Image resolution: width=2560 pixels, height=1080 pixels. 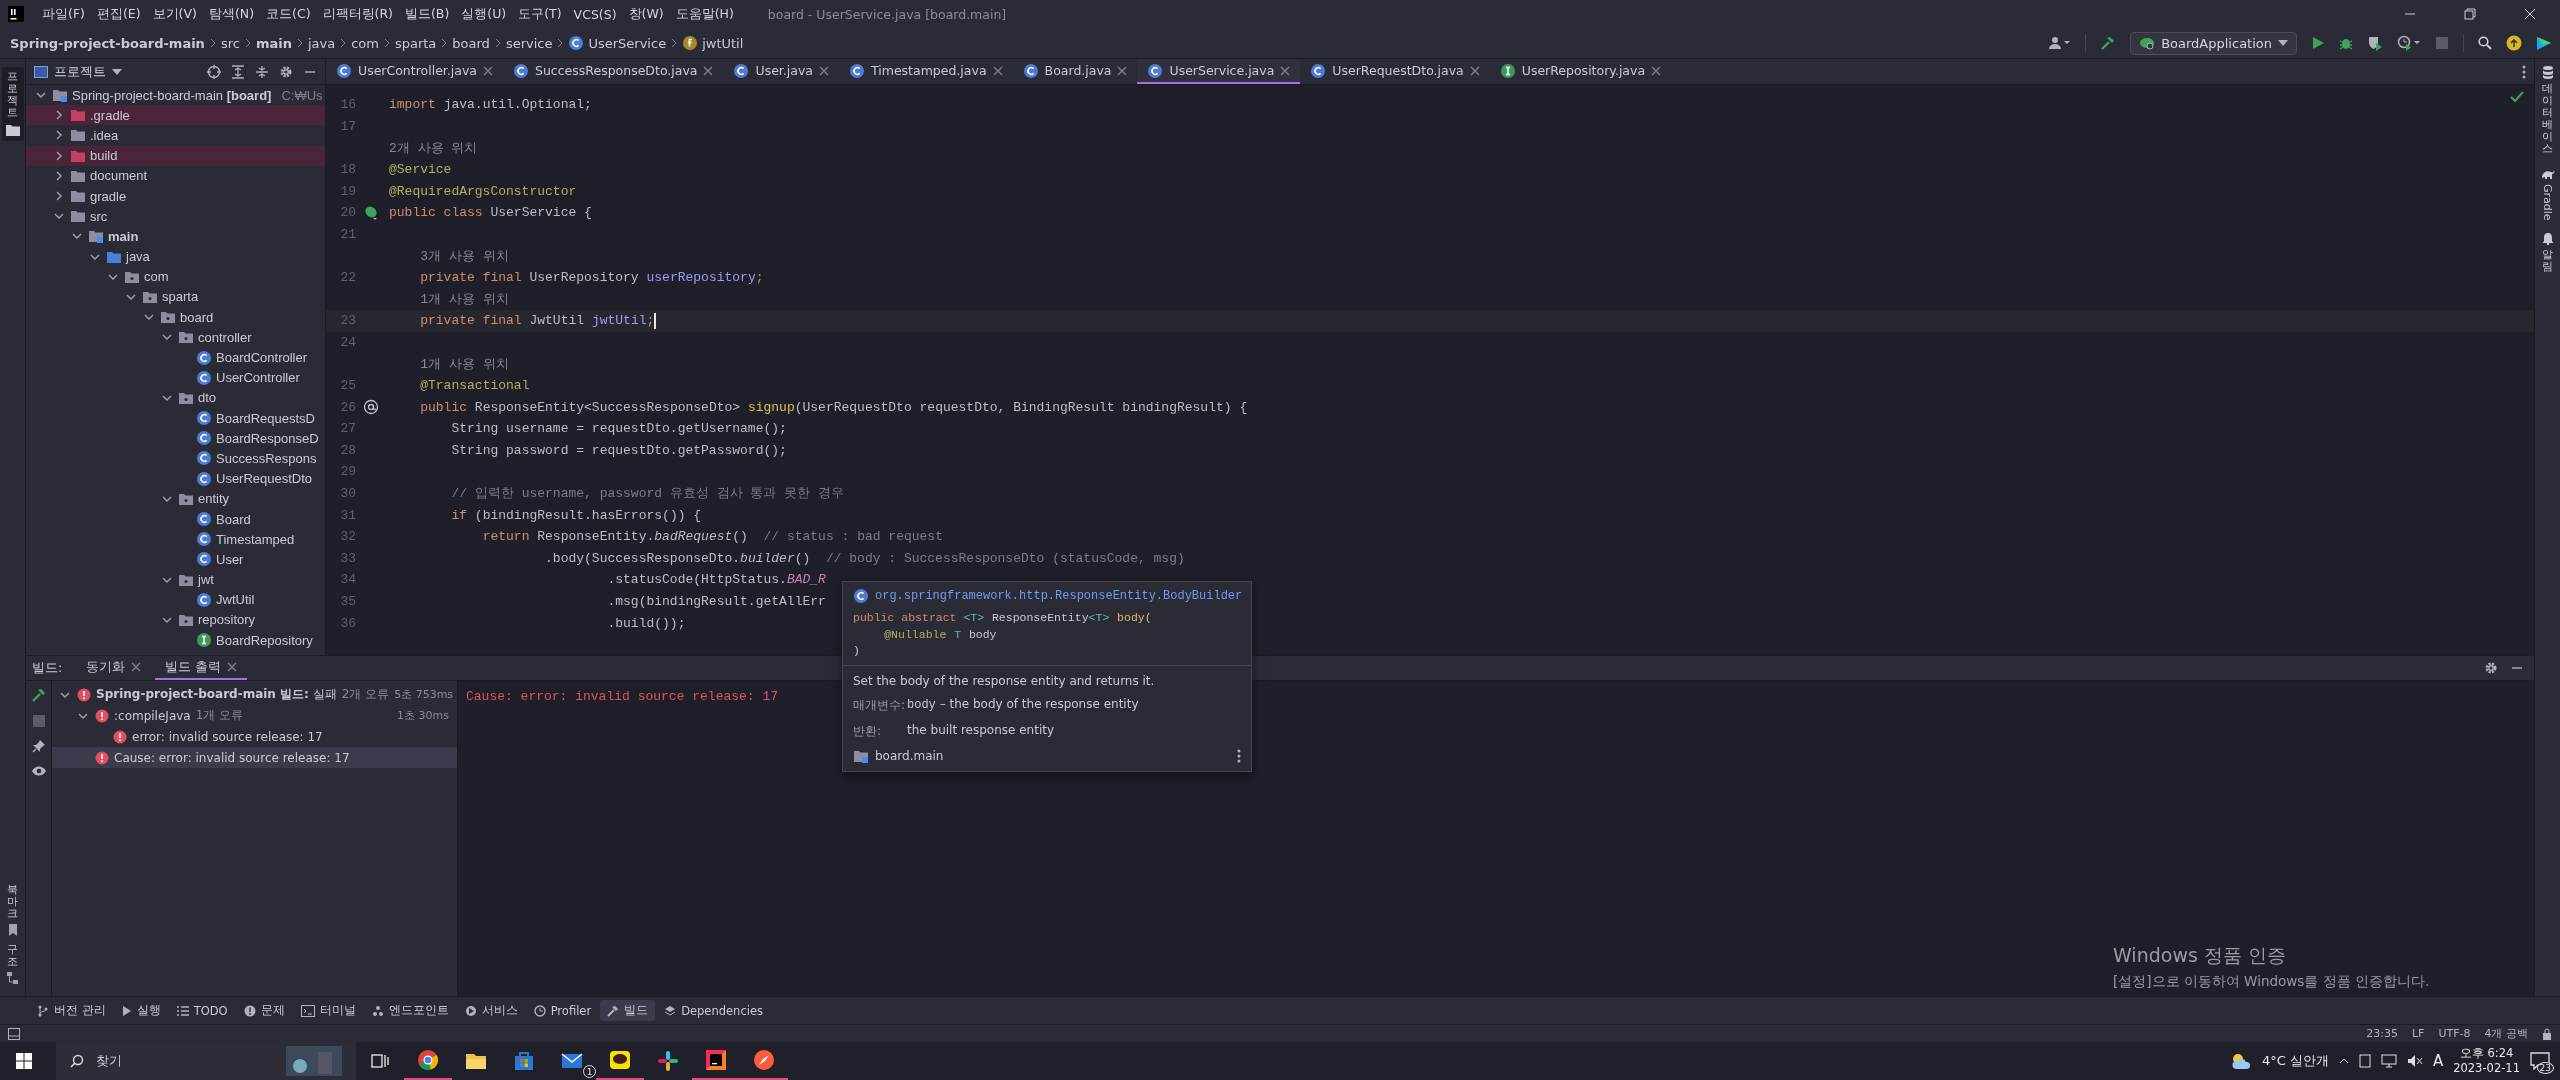 I want to click on spring-bean-icon, so click(x=371, y=212).